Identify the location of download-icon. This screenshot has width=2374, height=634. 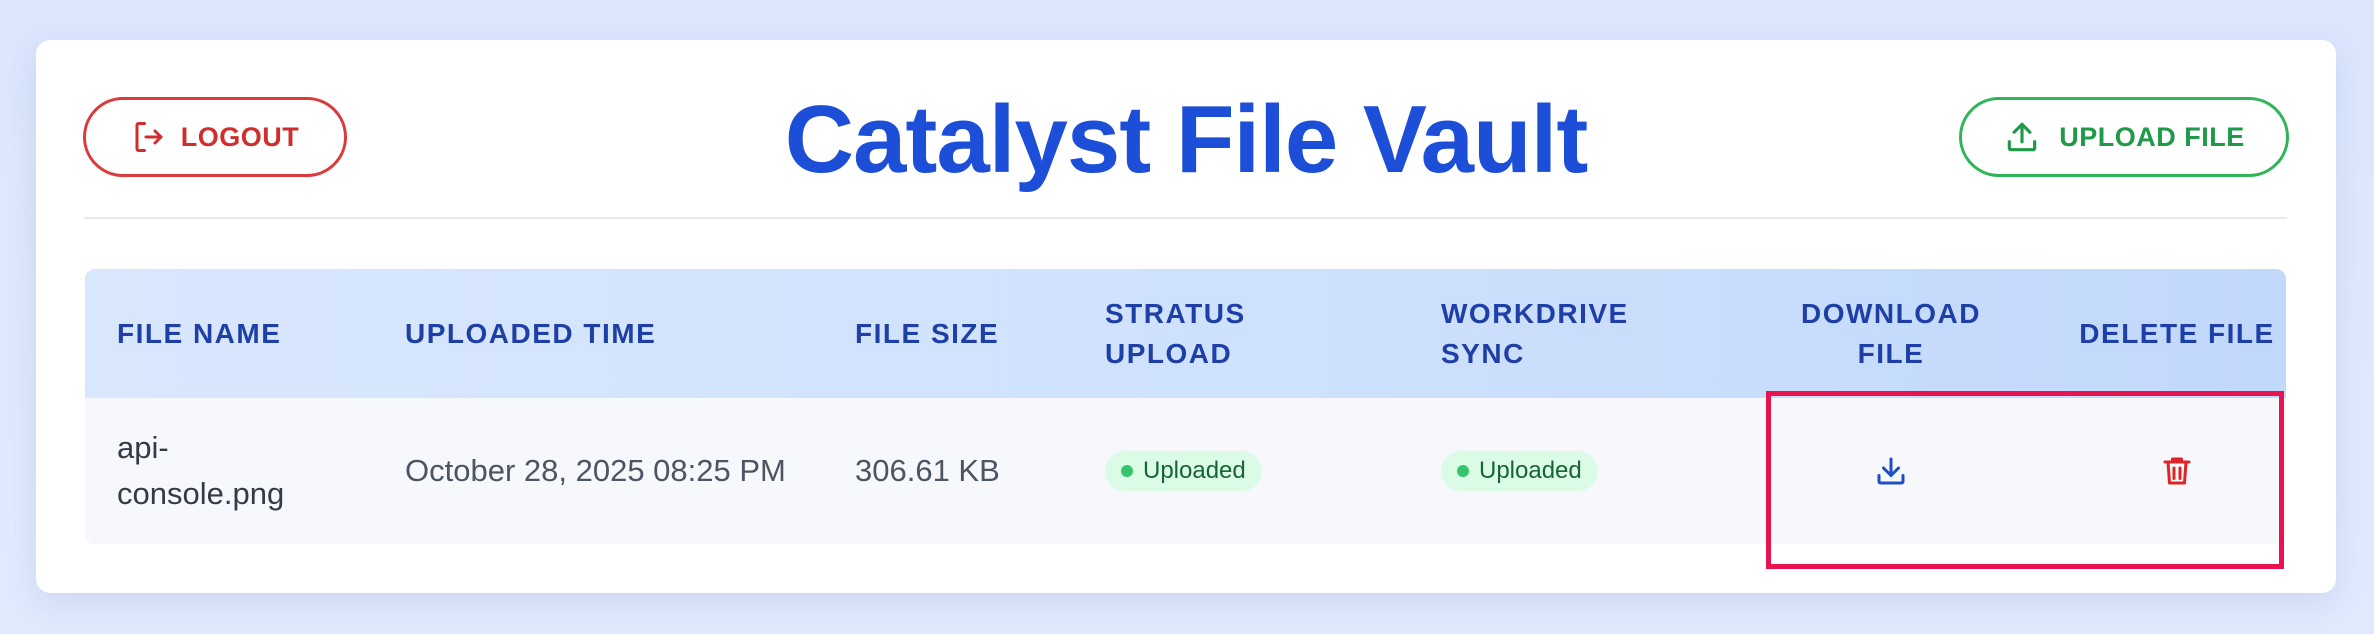
(1891, 471).